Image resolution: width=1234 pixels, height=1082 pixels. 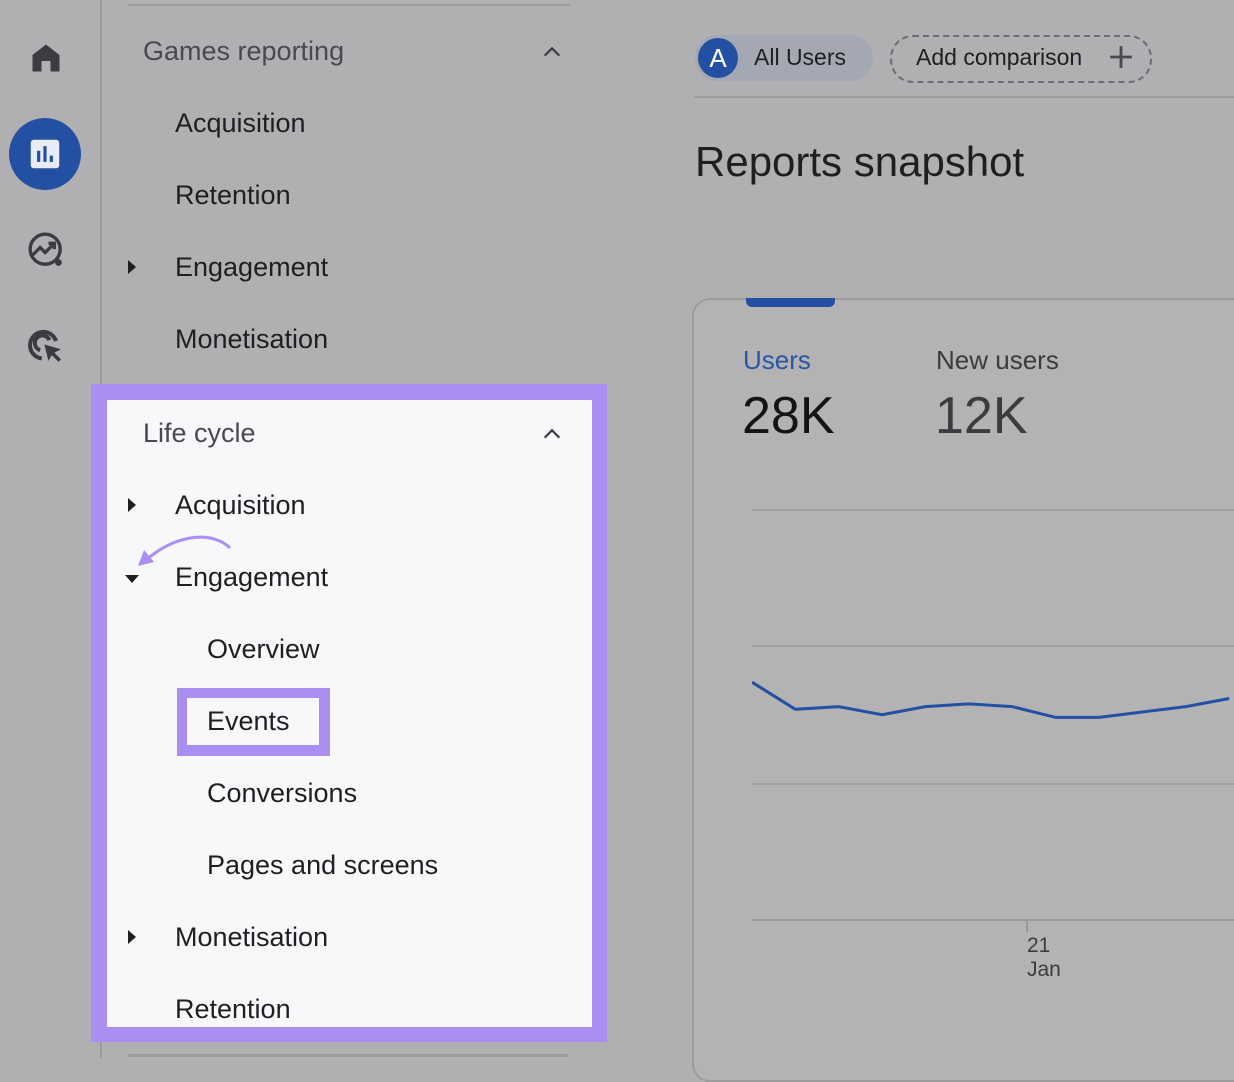 I want to click on home-icon, so click(x=46, y=58).